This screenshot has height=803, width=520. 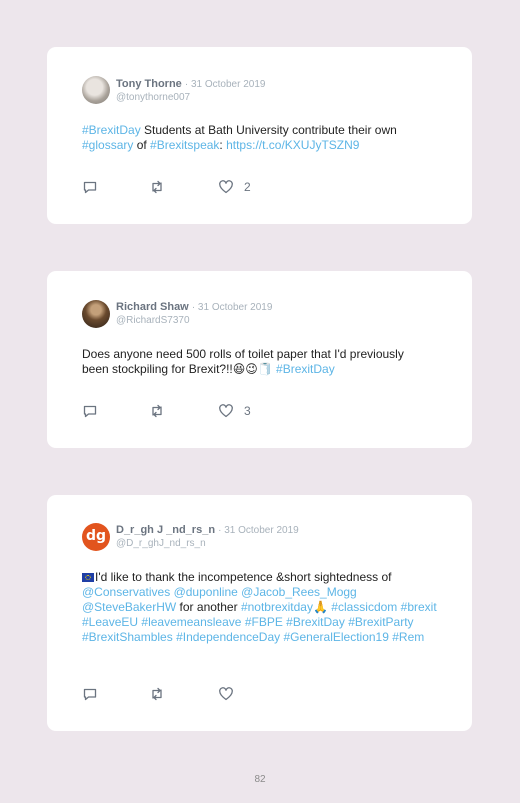 What do you see at coordinates (127, 637) in the screenshot?
I see `hashtag-link: #BrexitShambles` at bounding box center [127, 637].